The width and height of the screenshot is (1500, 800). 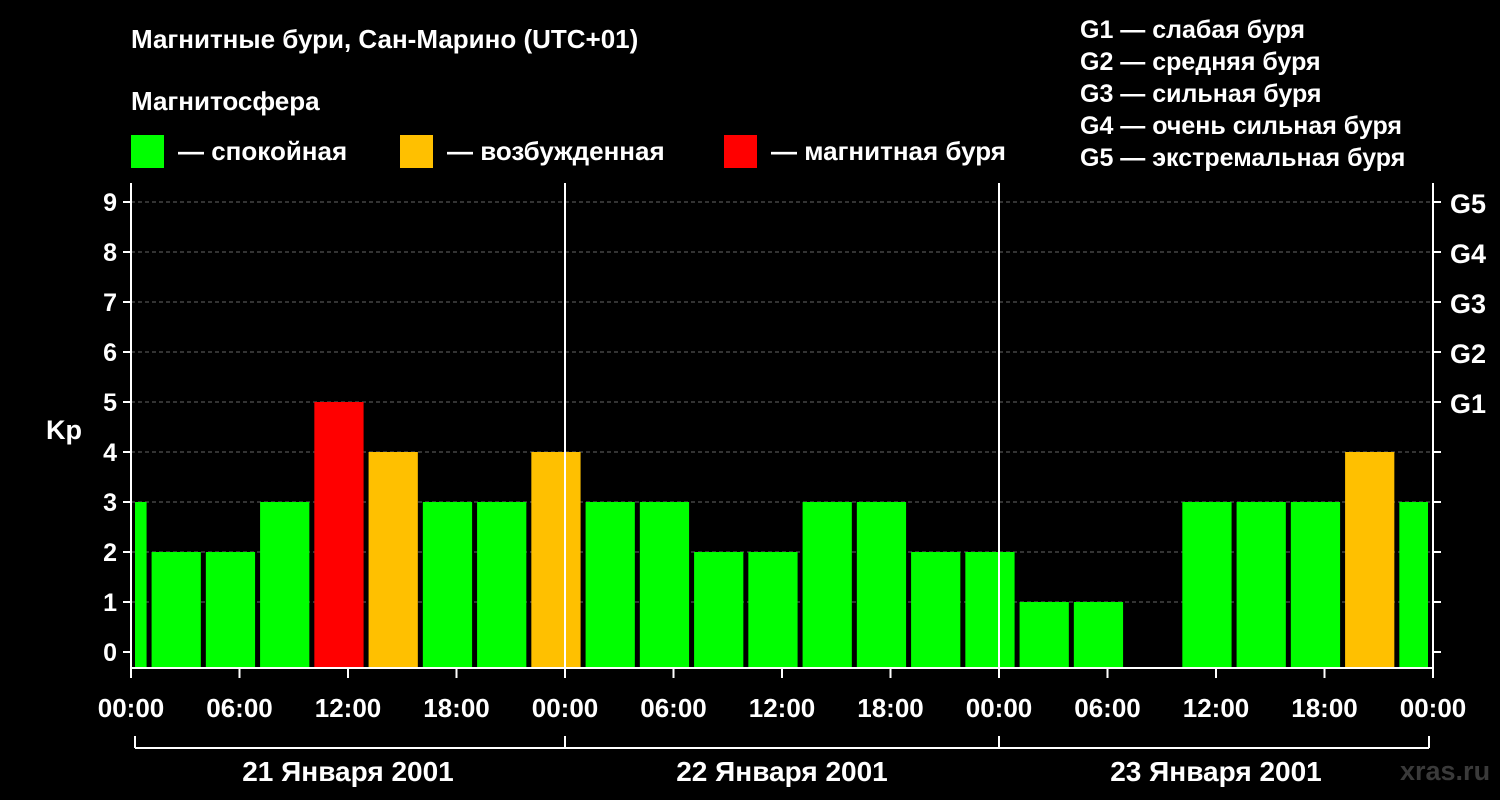 What do you see at coordinates (110, 503) in the screenshot?
I see `y-tick-label: 3` at bounding box center [110, 503].